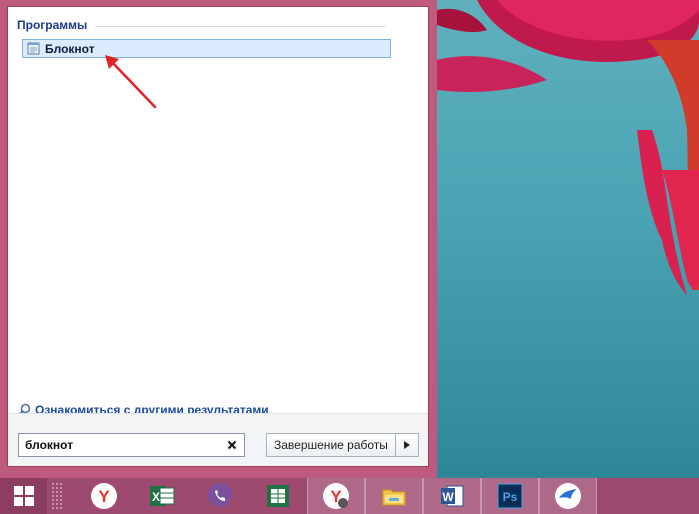  Describe the element at coordinates (70, 48) in the screenshot. I see `result-item-label: Блокнот` at that location.